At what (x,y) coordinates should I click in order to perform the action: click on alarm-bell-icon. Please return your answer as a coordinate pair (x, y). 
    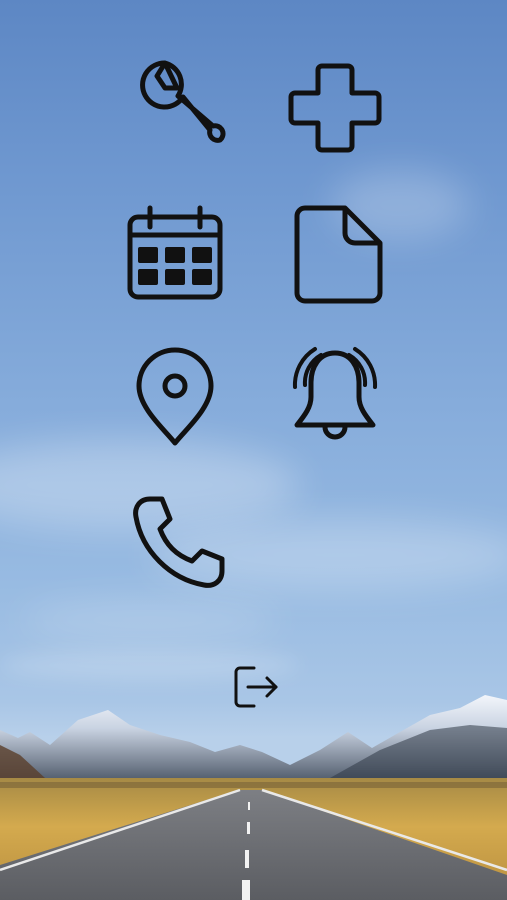
    Looking at the image, I should click on (335, 393).